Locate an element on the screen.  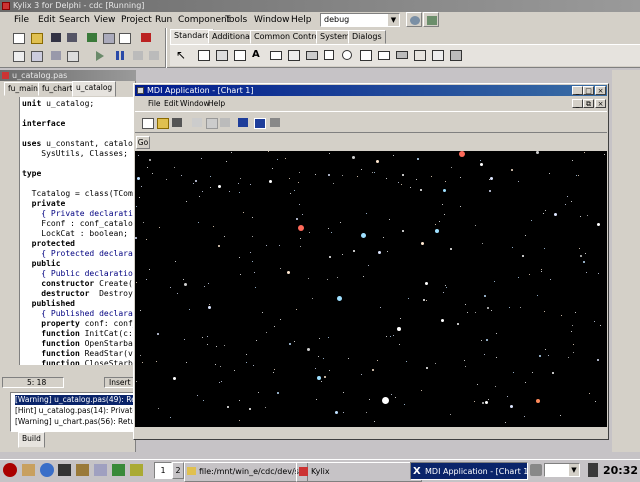
mail-icon is located at coordinates (100, 470).